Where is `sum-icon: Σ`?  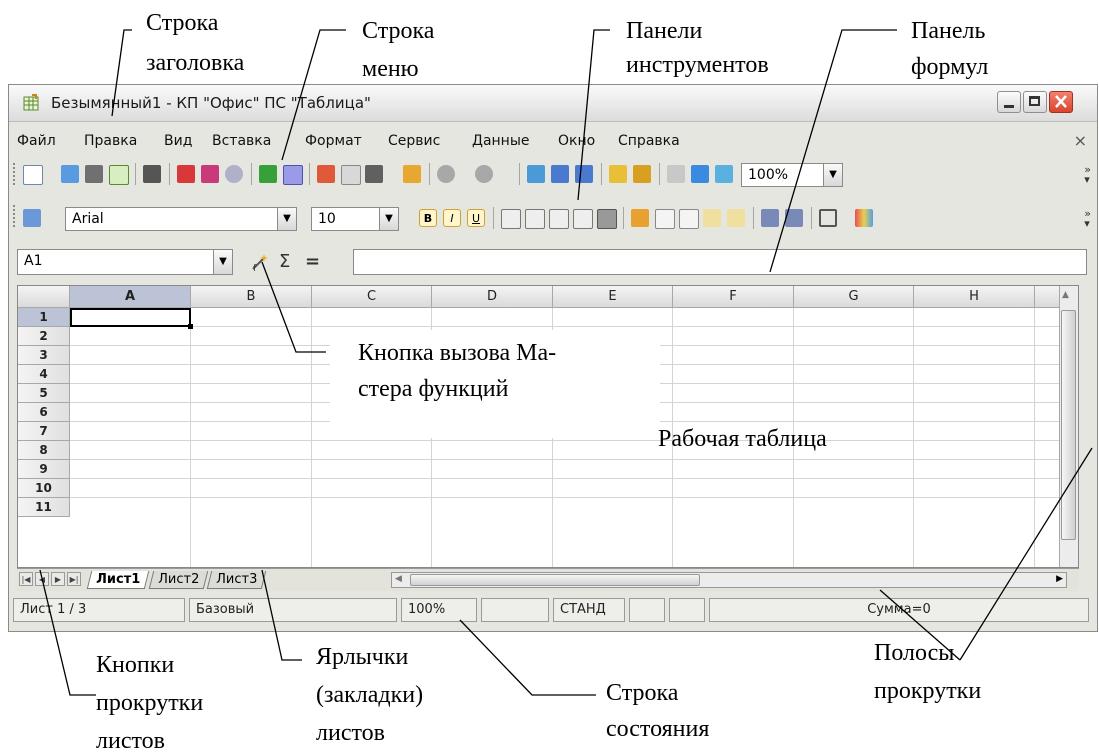
sum-icon: Σ is located at coordinates (284, 261).